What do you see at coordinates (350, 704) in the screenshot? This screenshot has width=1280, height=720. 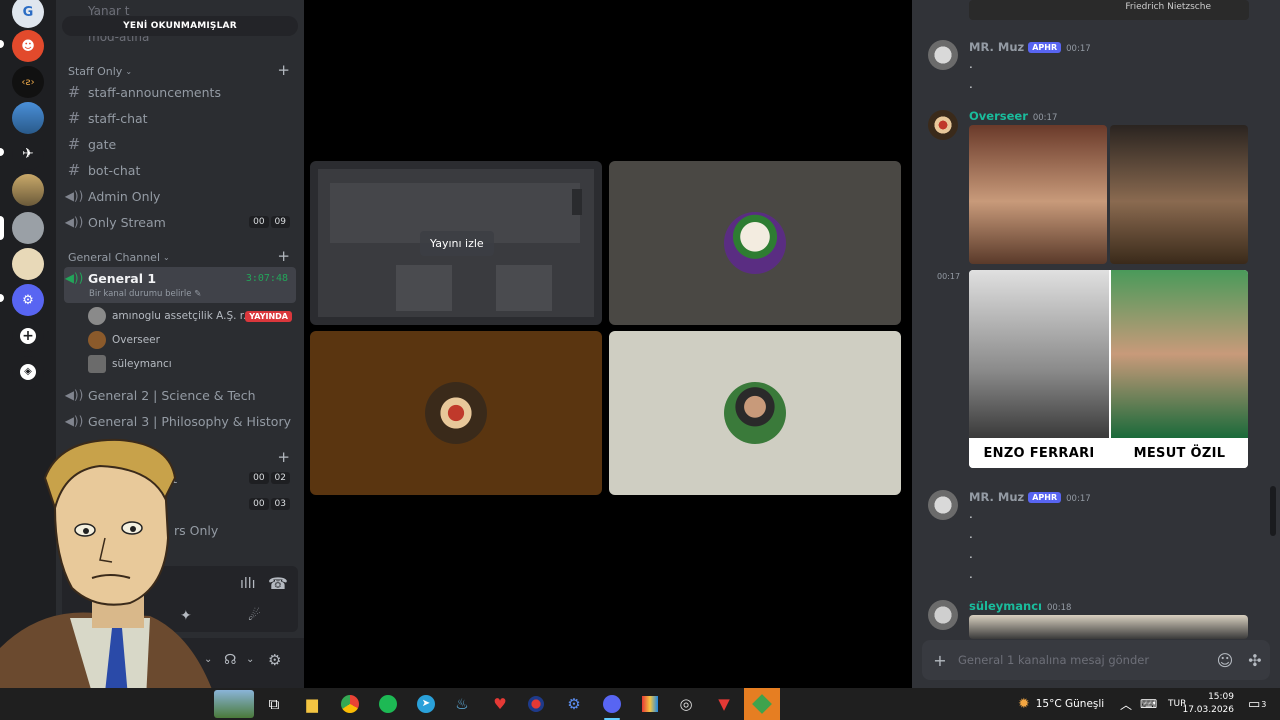 I see `chrome-icon` at bounding box center [350, 704].